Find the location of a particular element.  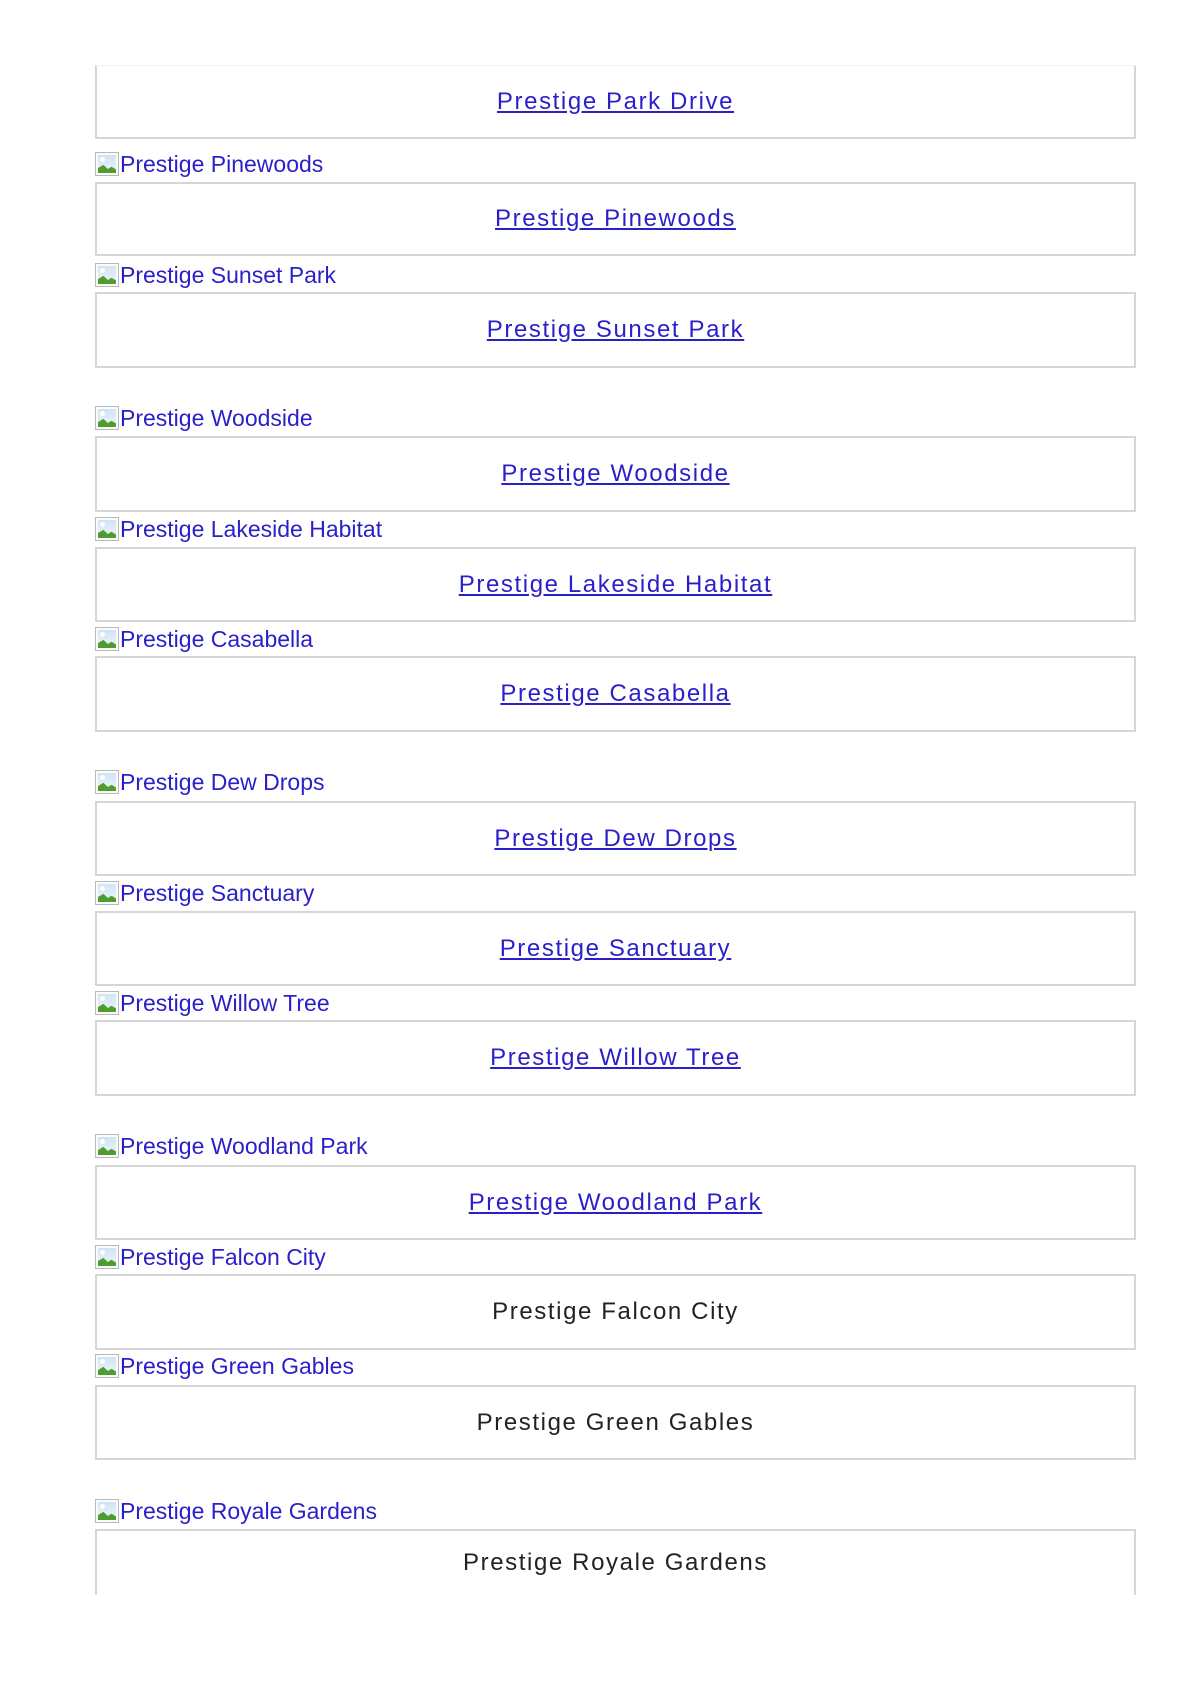

listing-title: Prestige Sunset Park is located at coordinates (615, 330).